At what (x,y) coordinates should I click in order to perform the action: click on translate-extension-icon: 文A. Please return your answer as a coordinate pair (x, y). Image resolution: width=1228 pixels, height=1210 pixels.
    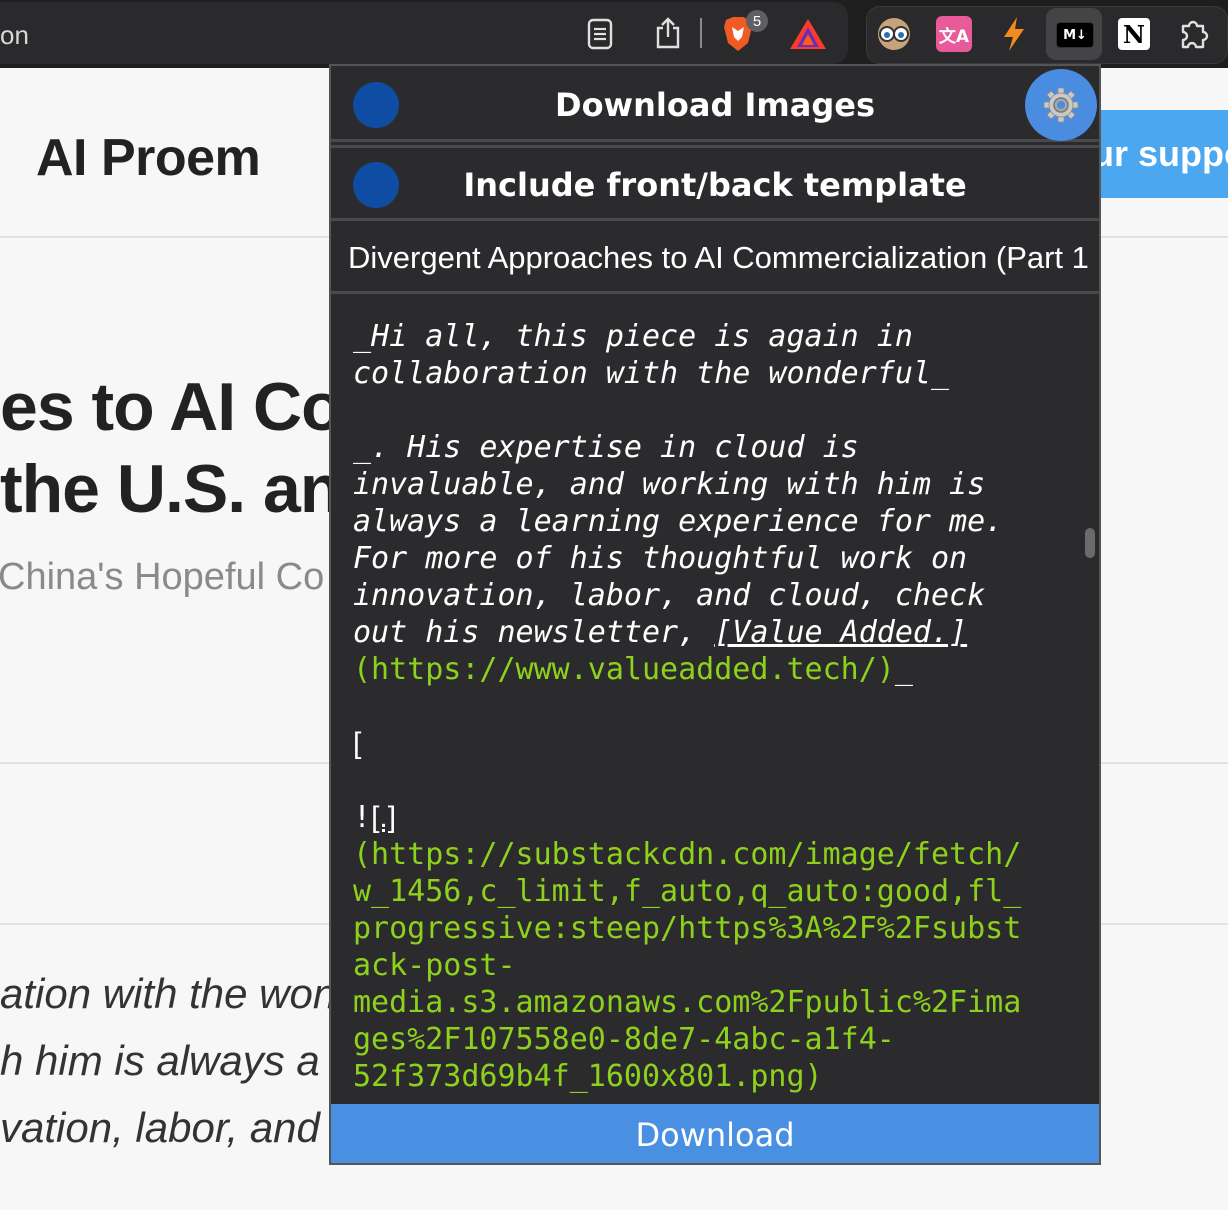
    Looking at the image, I should click on (954, 34).